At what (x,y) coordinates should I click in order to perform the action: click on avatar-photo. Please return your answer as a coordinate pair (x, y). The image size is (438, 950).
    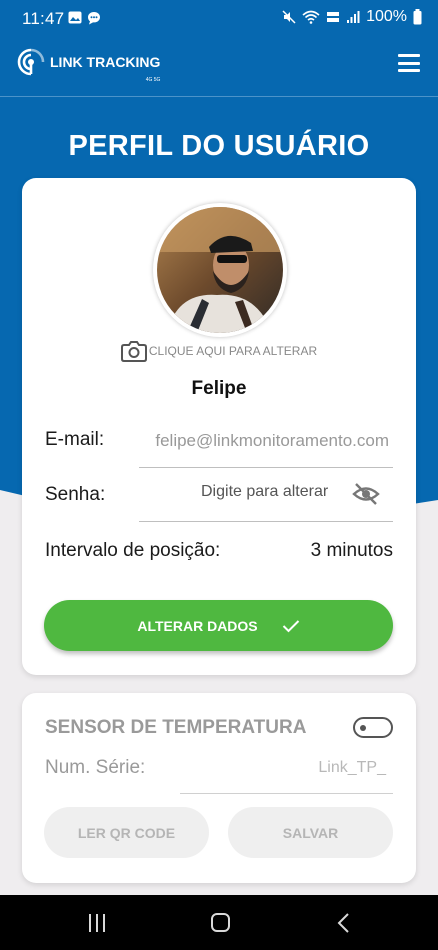
    Looking at the image, I should click on (220, 270).